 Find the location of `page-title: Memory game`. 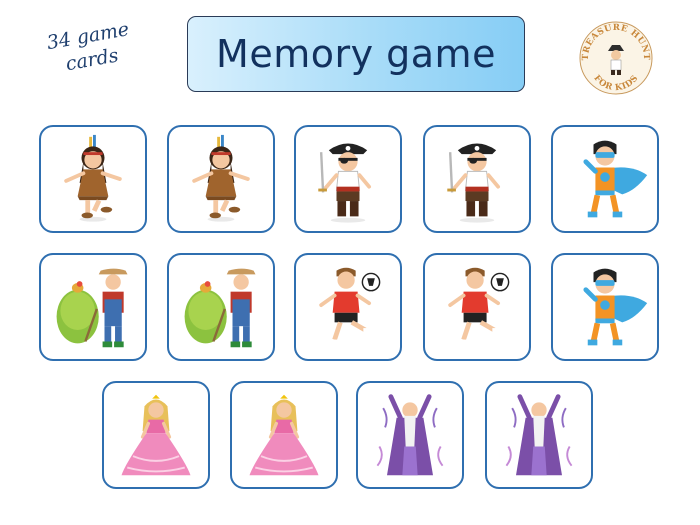

page-title: Memory game is located at coordinates (356, 54).